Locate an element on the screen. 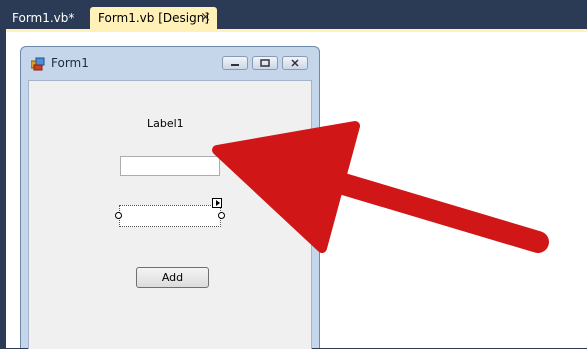  textbox2-selected is located at coordinates (170, 212).